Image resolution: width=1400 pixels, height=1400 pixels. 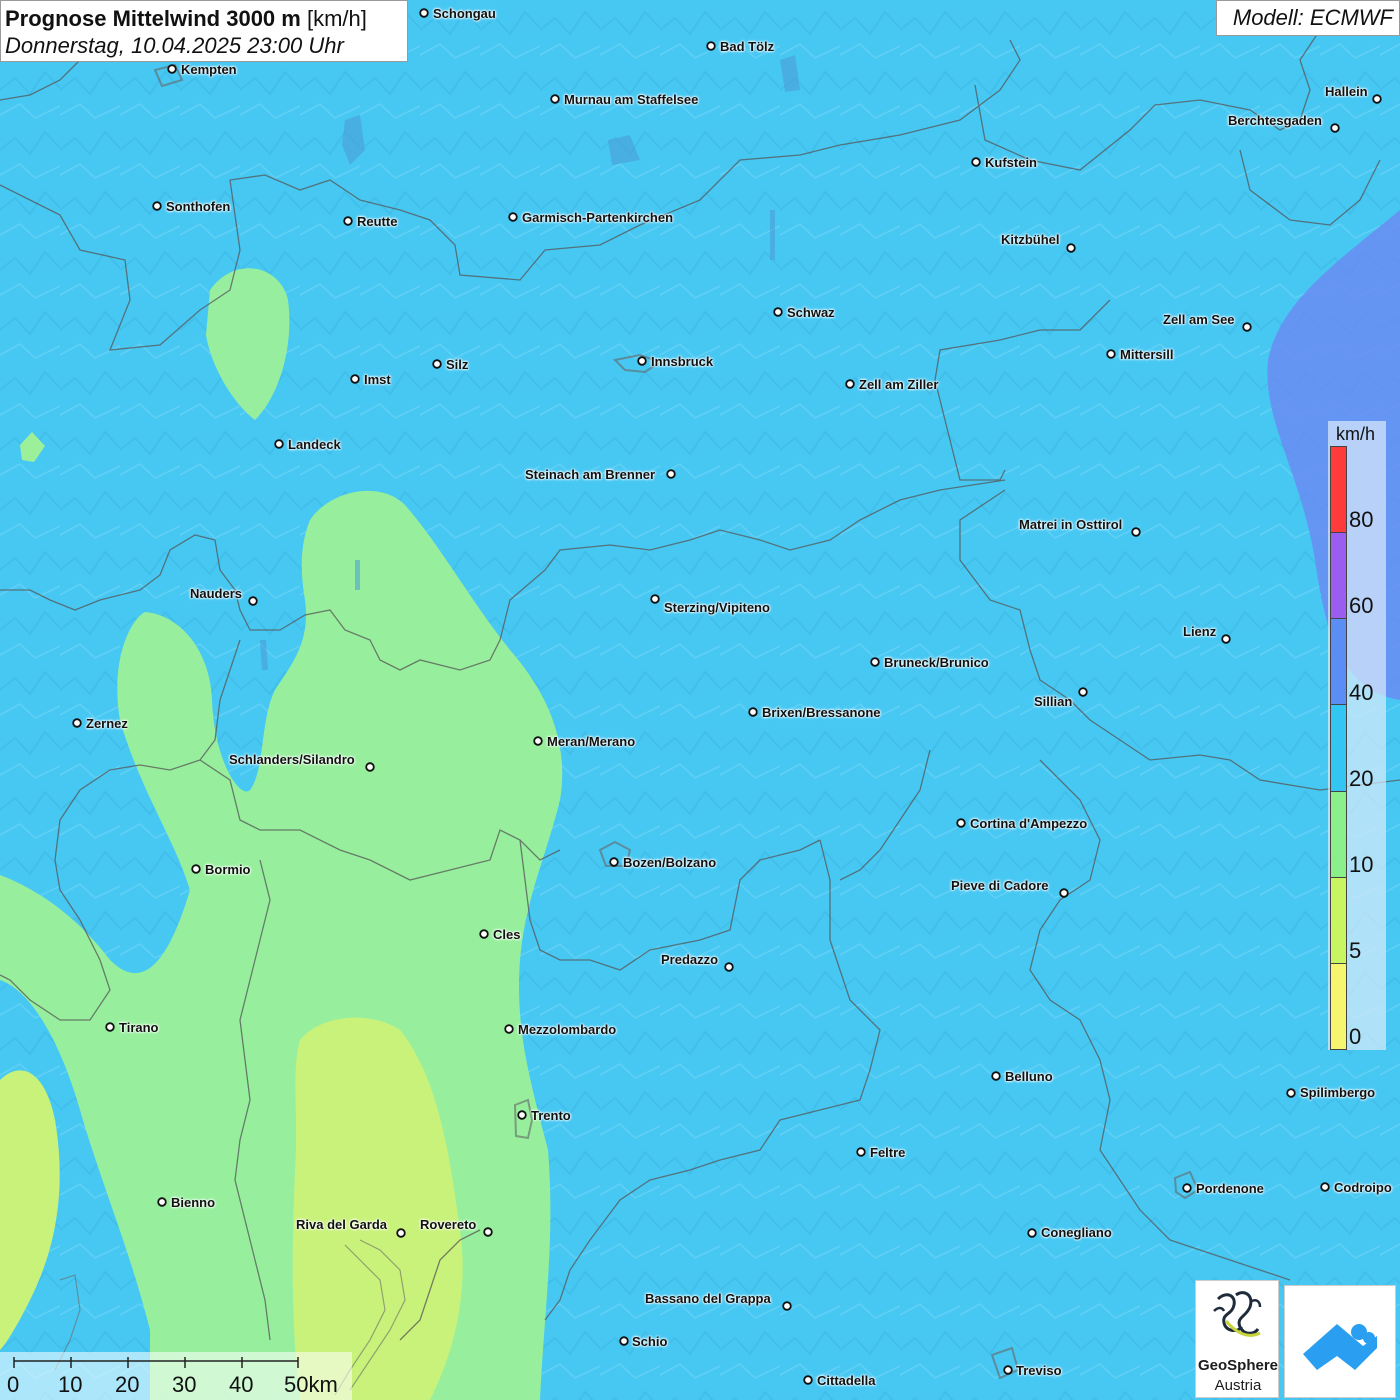 I want to click on place-label: Bassano del Grappa, so click(x=708, y=1298).